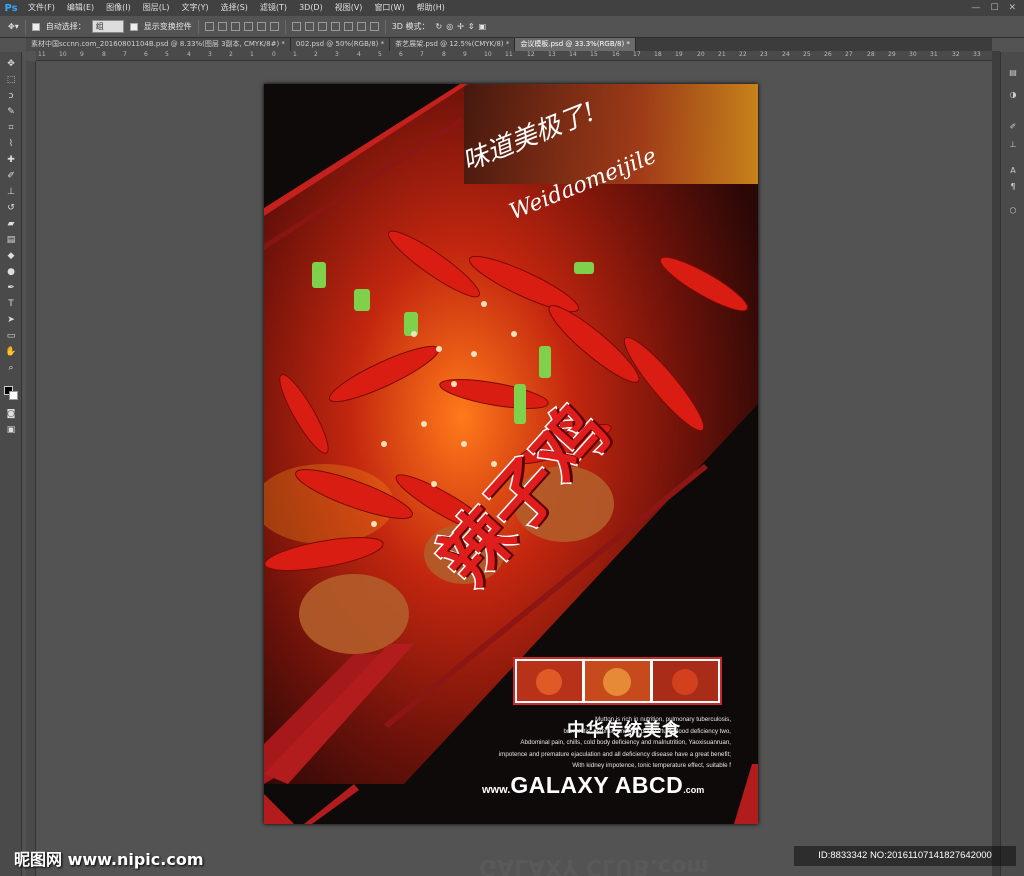 Image resolution: width=1024 pixels, height=876 pixels. Describe the element at coordinates (248, 26) in the screenshot. I see `align-left-icon` at that location.